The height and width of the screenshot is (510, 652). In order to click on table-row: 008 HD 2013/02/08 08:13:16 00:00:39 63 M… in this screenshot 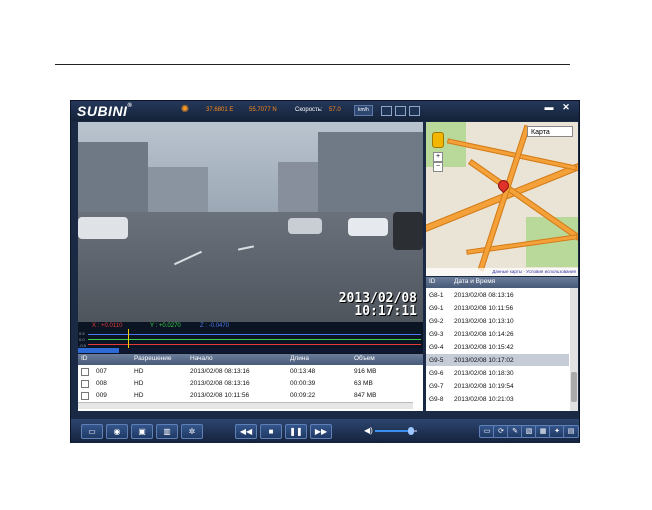, I will do `click(250, 383)`.